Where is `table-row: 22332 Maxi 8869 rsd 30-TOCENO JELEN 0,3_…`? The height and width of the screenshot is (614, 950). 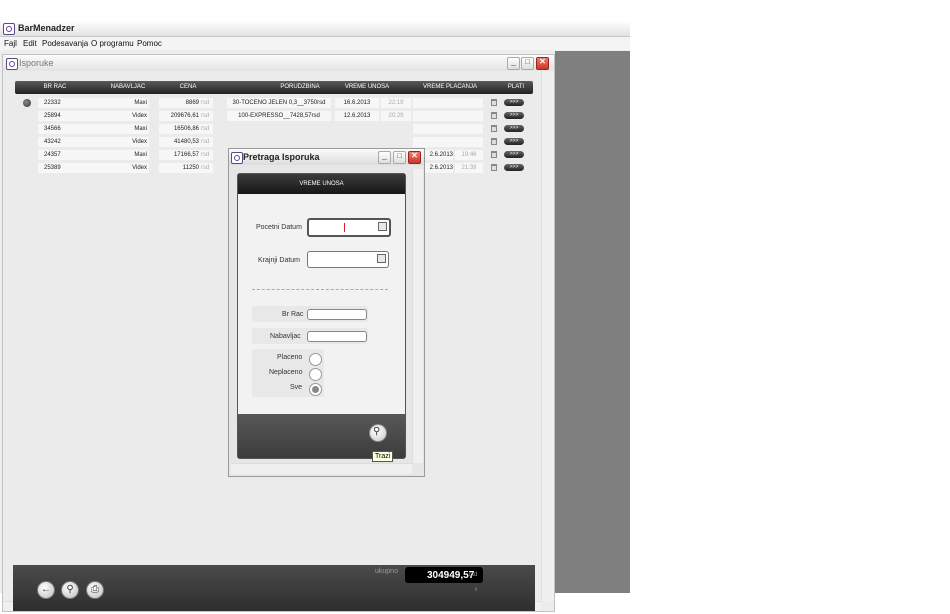
table-row: 22332 Maxi 8869 rsd 30-TOCENO JELEN 0,3_… is located at coordinates (274, 103).